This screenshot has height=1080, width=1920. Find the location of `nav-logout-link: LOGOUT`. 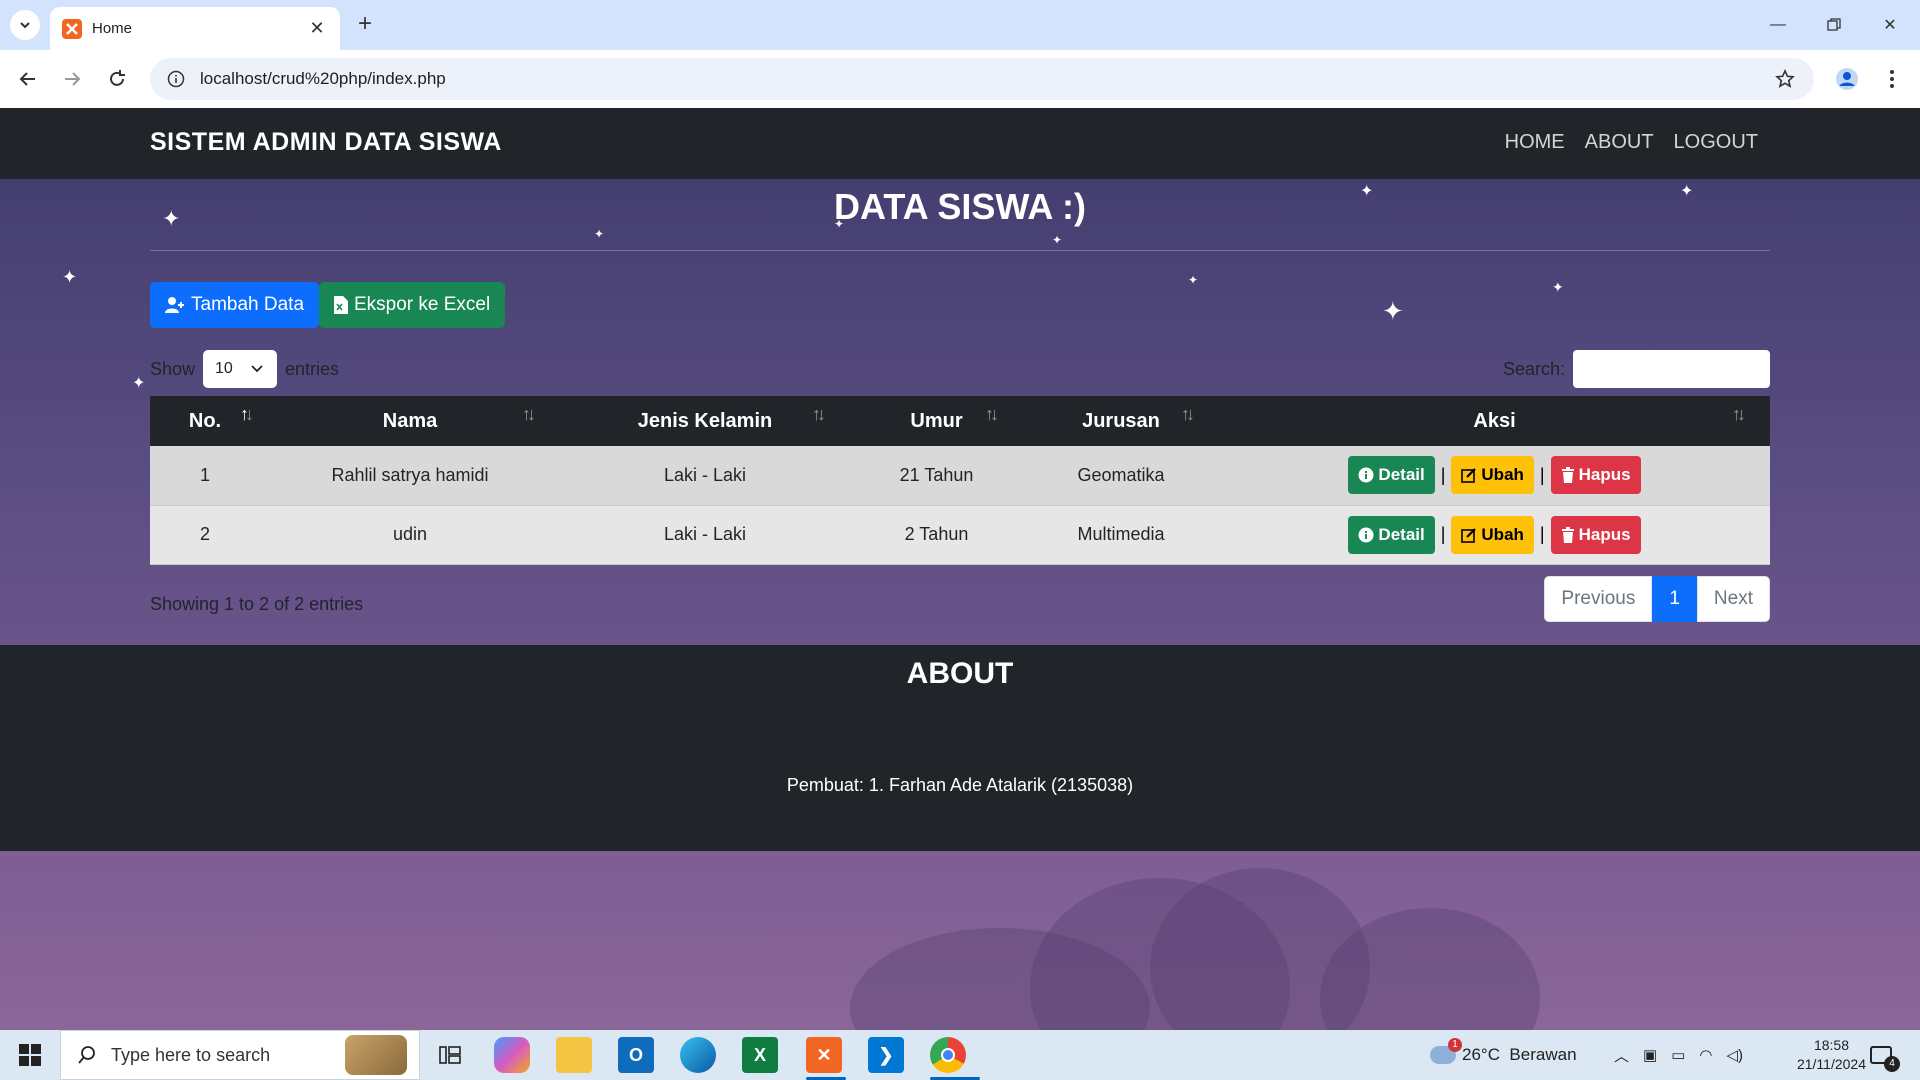

nav-logout-link: LOGOUT is located at coordinates (1716, 142).